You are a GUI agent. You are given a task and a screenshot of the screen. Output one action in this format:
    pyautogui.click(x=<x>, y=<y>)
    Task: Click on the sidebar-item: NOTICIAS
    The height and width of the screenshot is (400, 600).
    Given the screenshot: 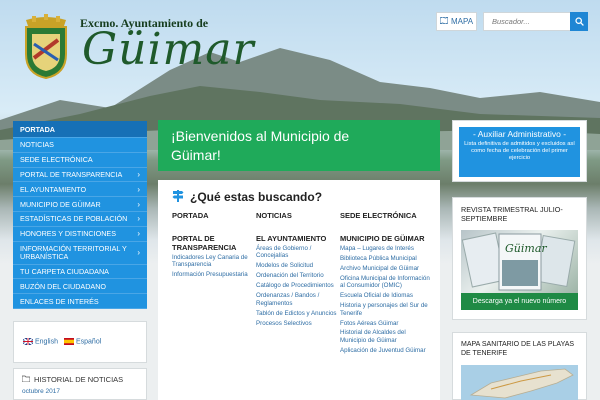 What is the action you would take?
    pyautogui.click(x=80, y=145)
    